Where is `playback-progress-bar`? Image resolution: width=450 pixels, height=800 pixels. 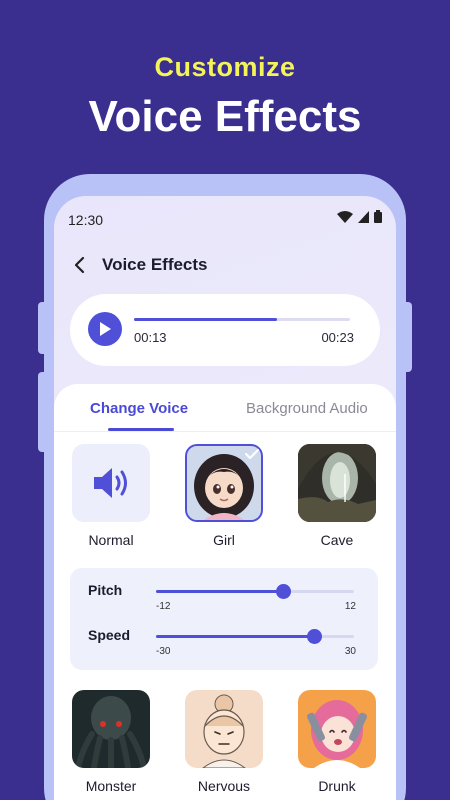 playback-progress-bar is located at coordinates (242, 319).